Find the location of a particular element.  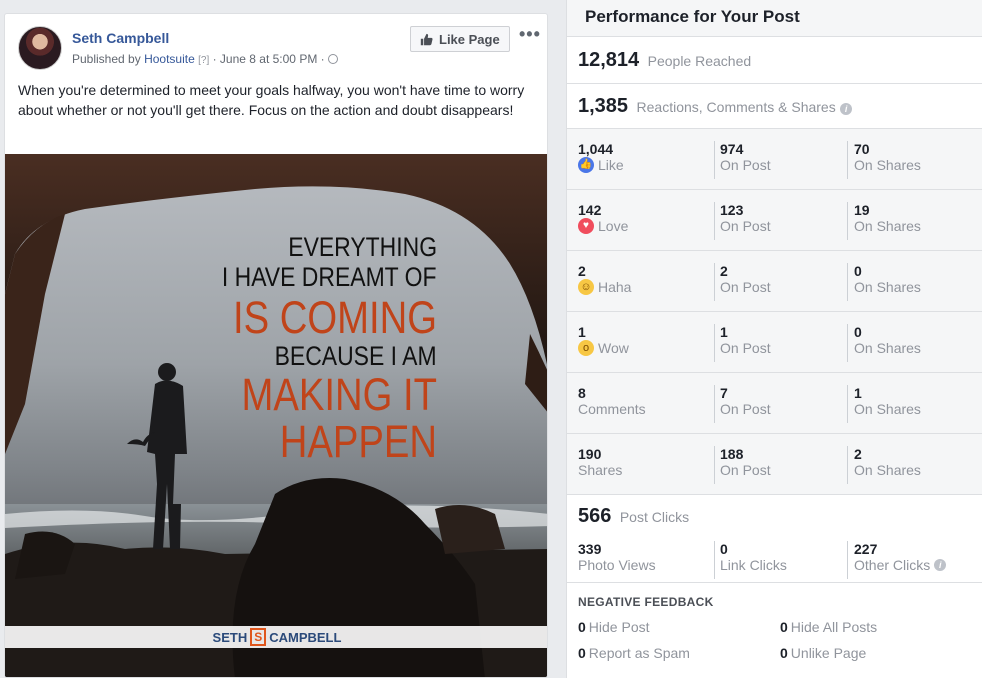

hide-post-label: Hide Post is located at coordinates (619, 627).